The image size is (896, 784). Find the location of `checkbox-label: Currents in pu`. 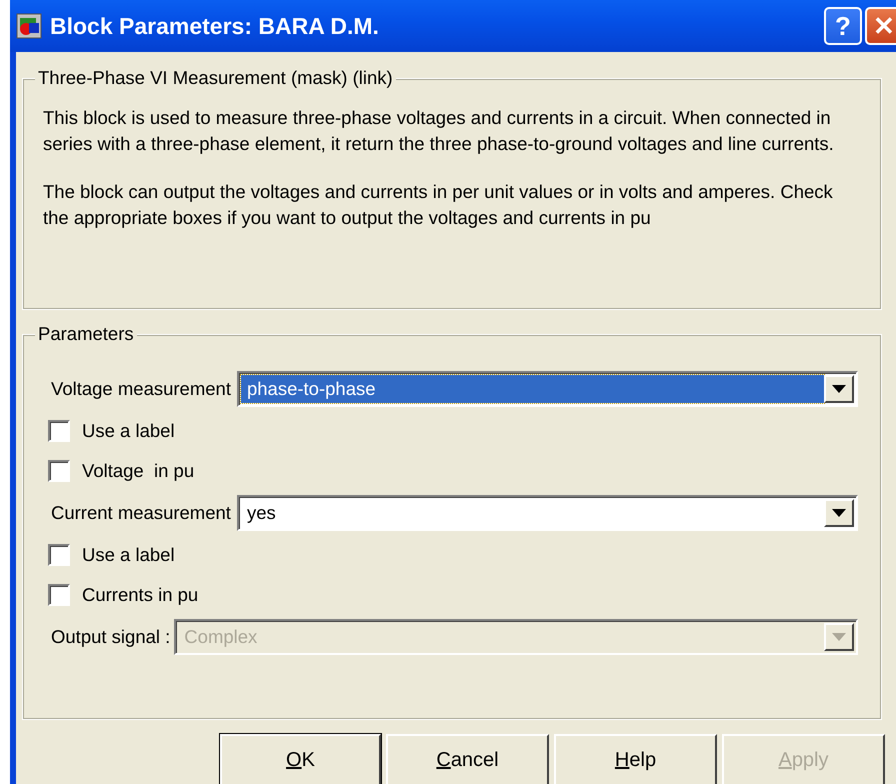

checkbox-label: Currents in pu is located at coordinates (140, 595).